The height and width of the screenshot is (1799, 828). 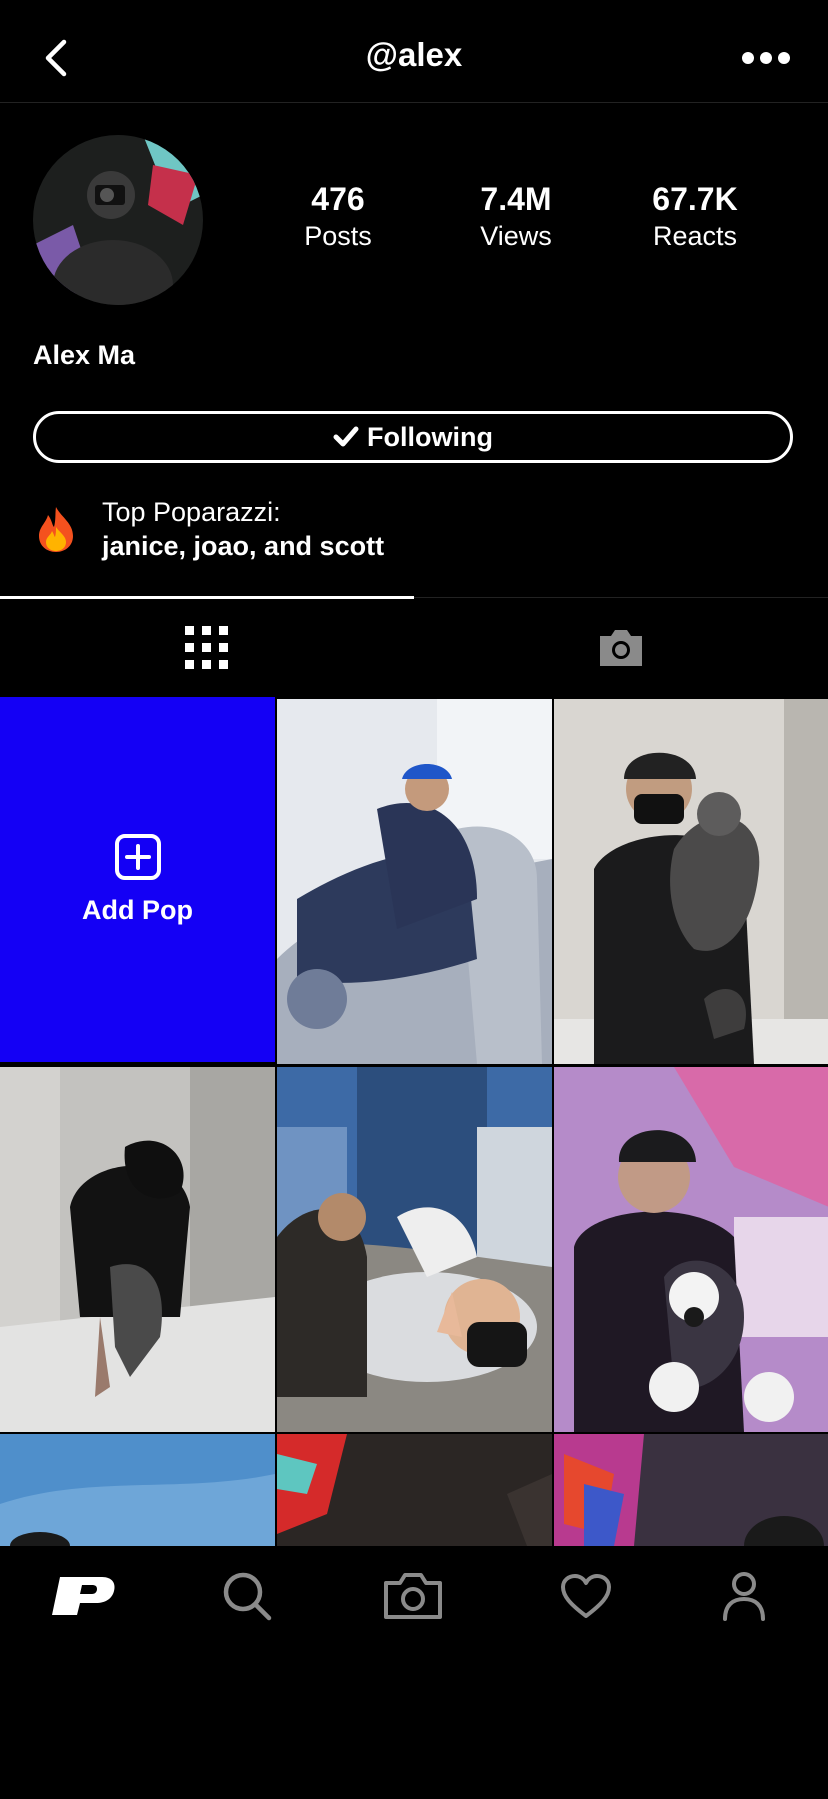 I want to click on top-poparazzi-names: janice, joao, and scott, so click(x=243, y=546).